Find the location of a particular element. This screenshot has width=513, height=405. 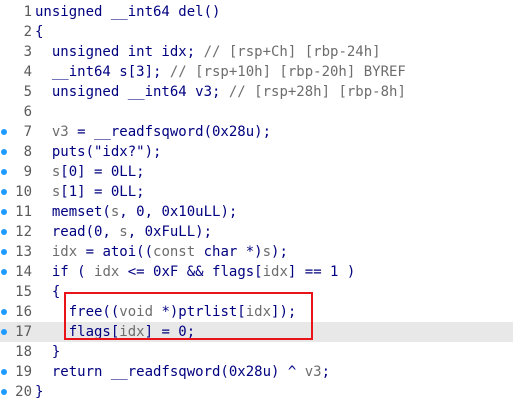

code-text: unsigned __int64 del() is located at coordinates (127, 12).